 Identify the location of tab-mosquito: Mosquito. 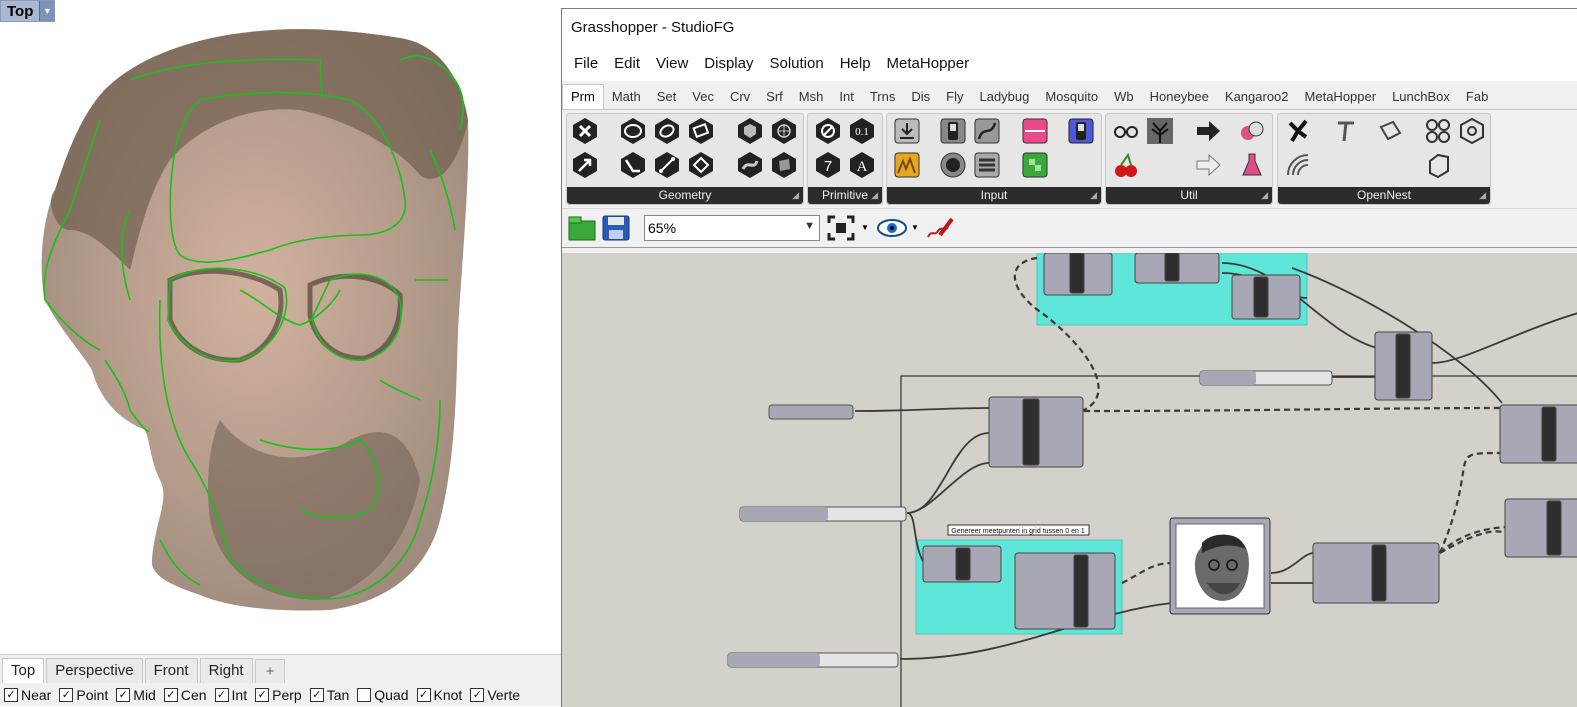
(1071, 97).